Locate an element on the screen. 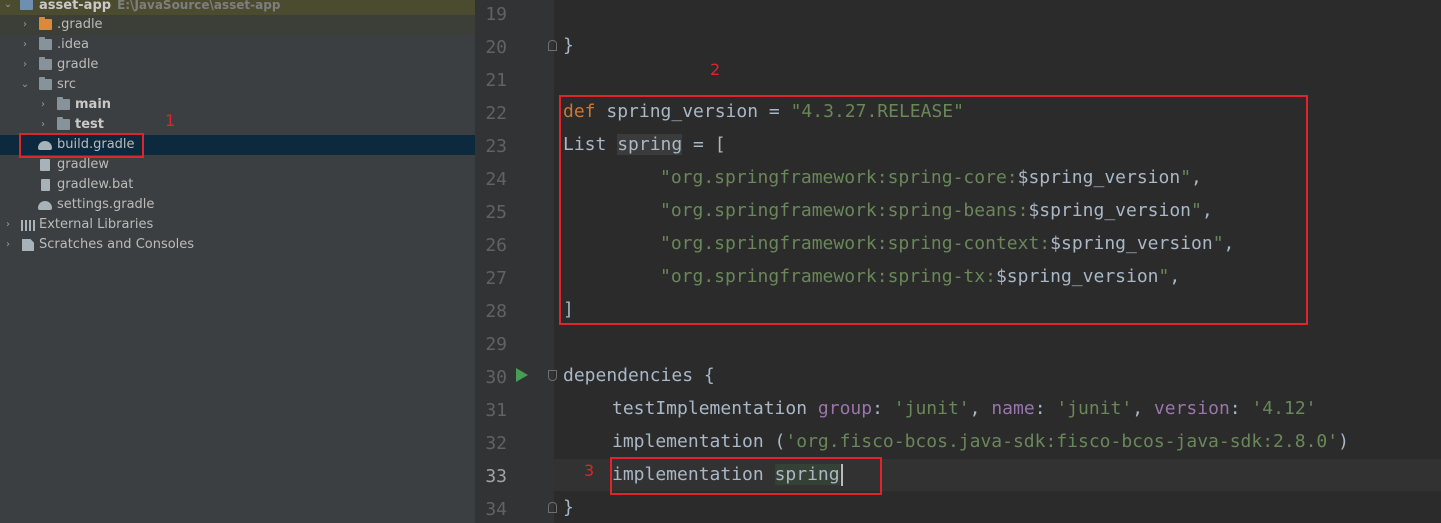  terminal-file-icon is located at coordinates (45, 165).